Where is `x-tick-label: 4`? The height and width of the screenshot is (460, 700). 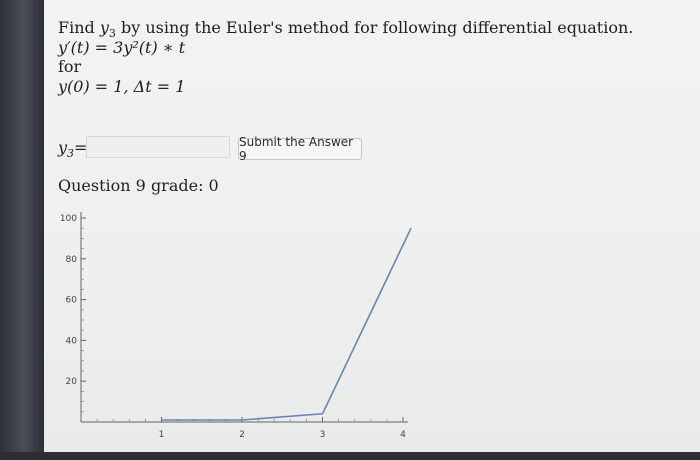 x-tick-label: 4 is located at coordinates (403, 435).